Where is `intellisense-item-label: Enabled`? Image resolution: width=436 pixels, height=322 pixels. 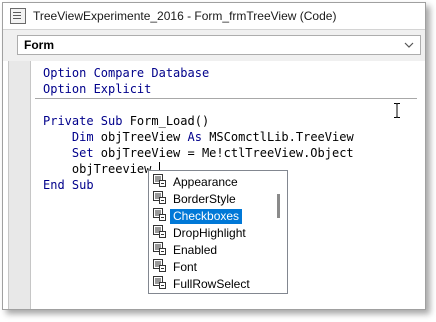 intellisense-item-label: Enabled is located at coordinates (195, 250).